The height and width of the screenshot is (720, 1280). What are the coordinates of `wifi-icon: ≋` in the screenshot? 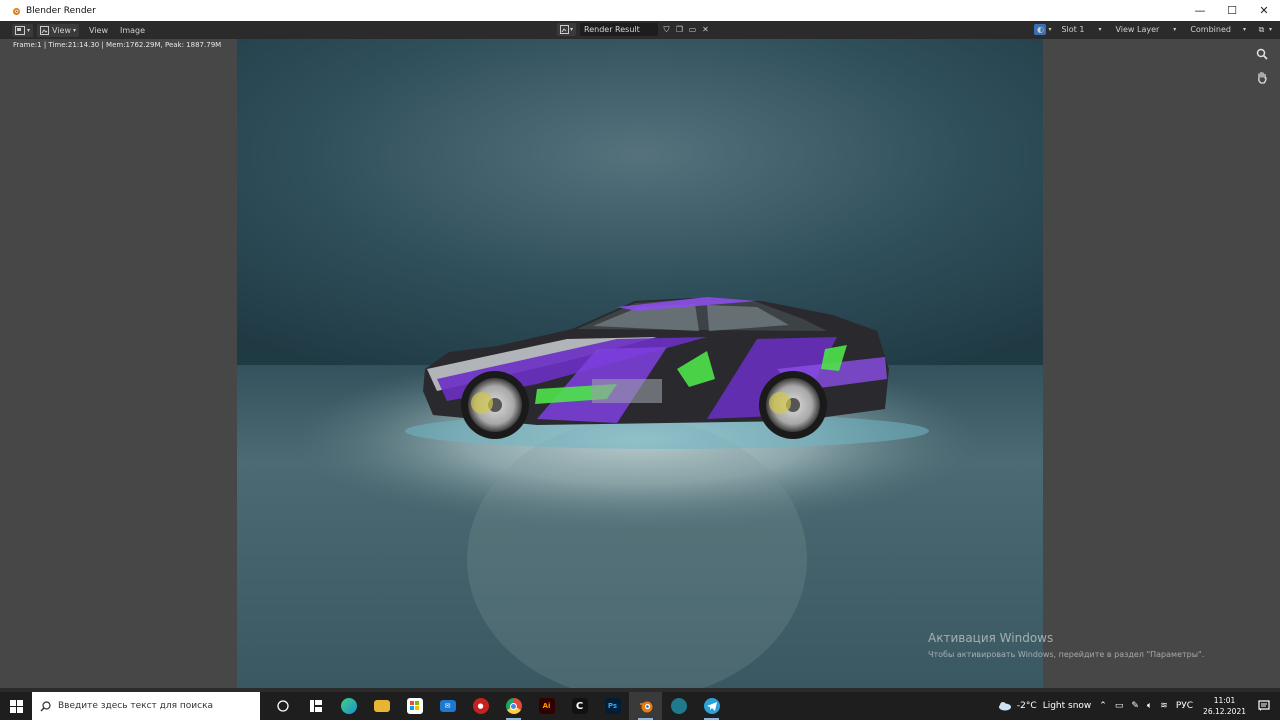 It's located at (1164, 706).